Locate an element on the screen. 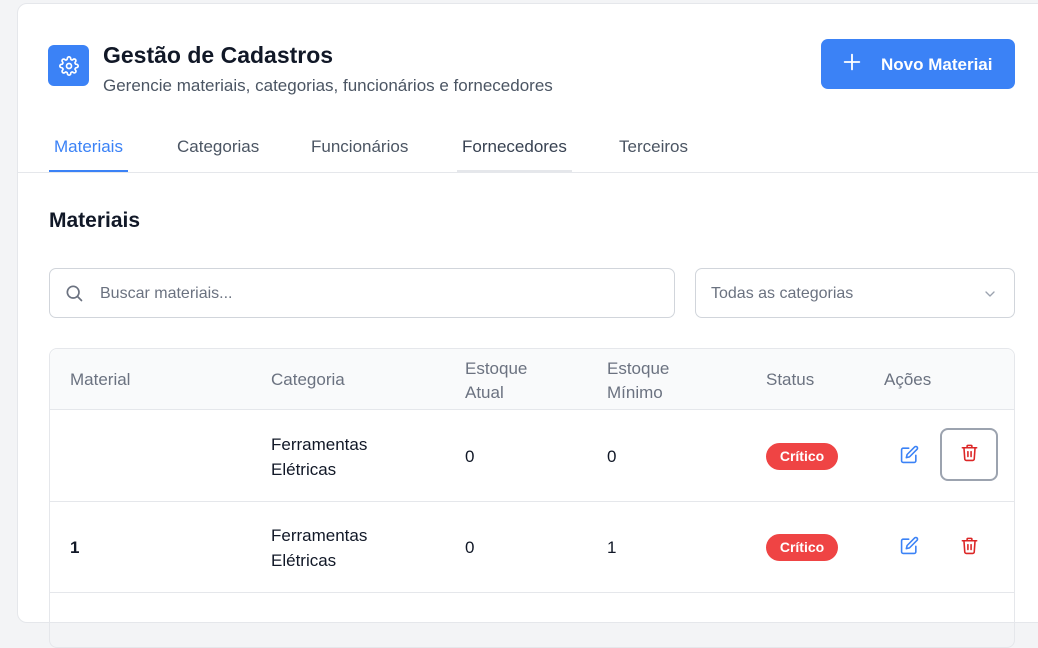  category-select: Todas as categorias is located at coordinates (855, 293).